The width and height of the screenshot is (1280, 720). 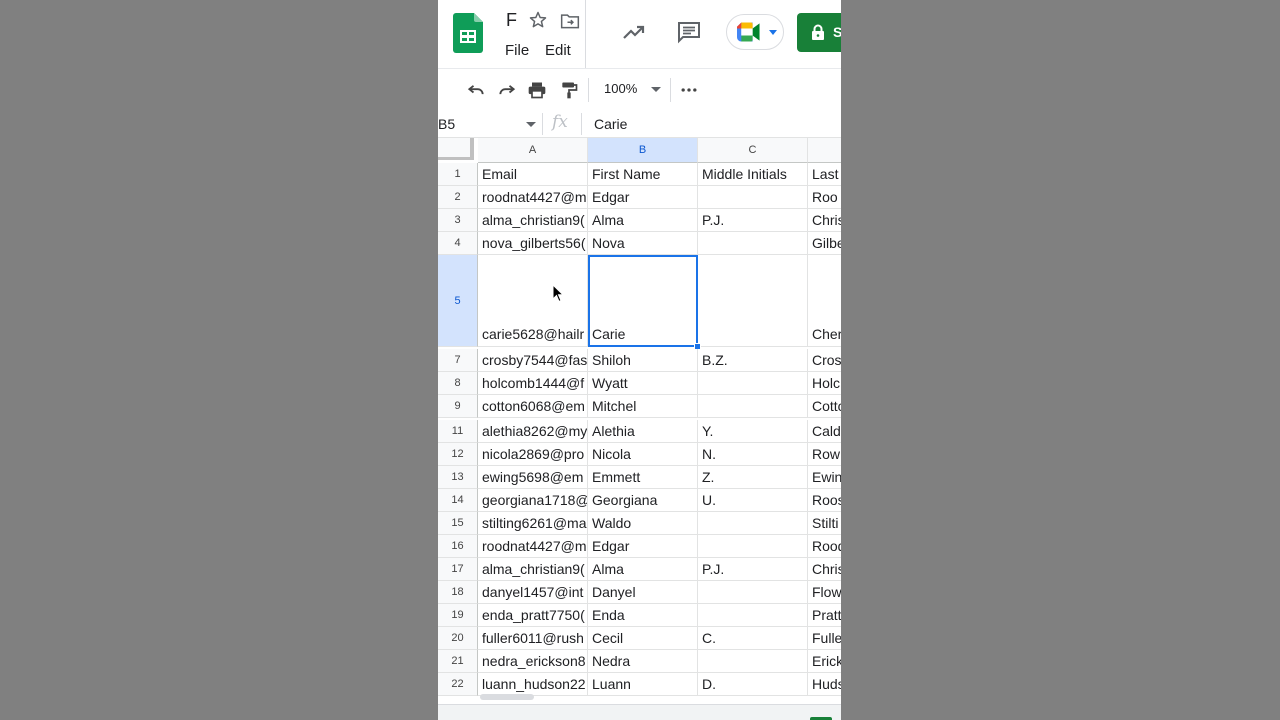 I want to click on table-cell: Nedra, so click(x=643, y=661).